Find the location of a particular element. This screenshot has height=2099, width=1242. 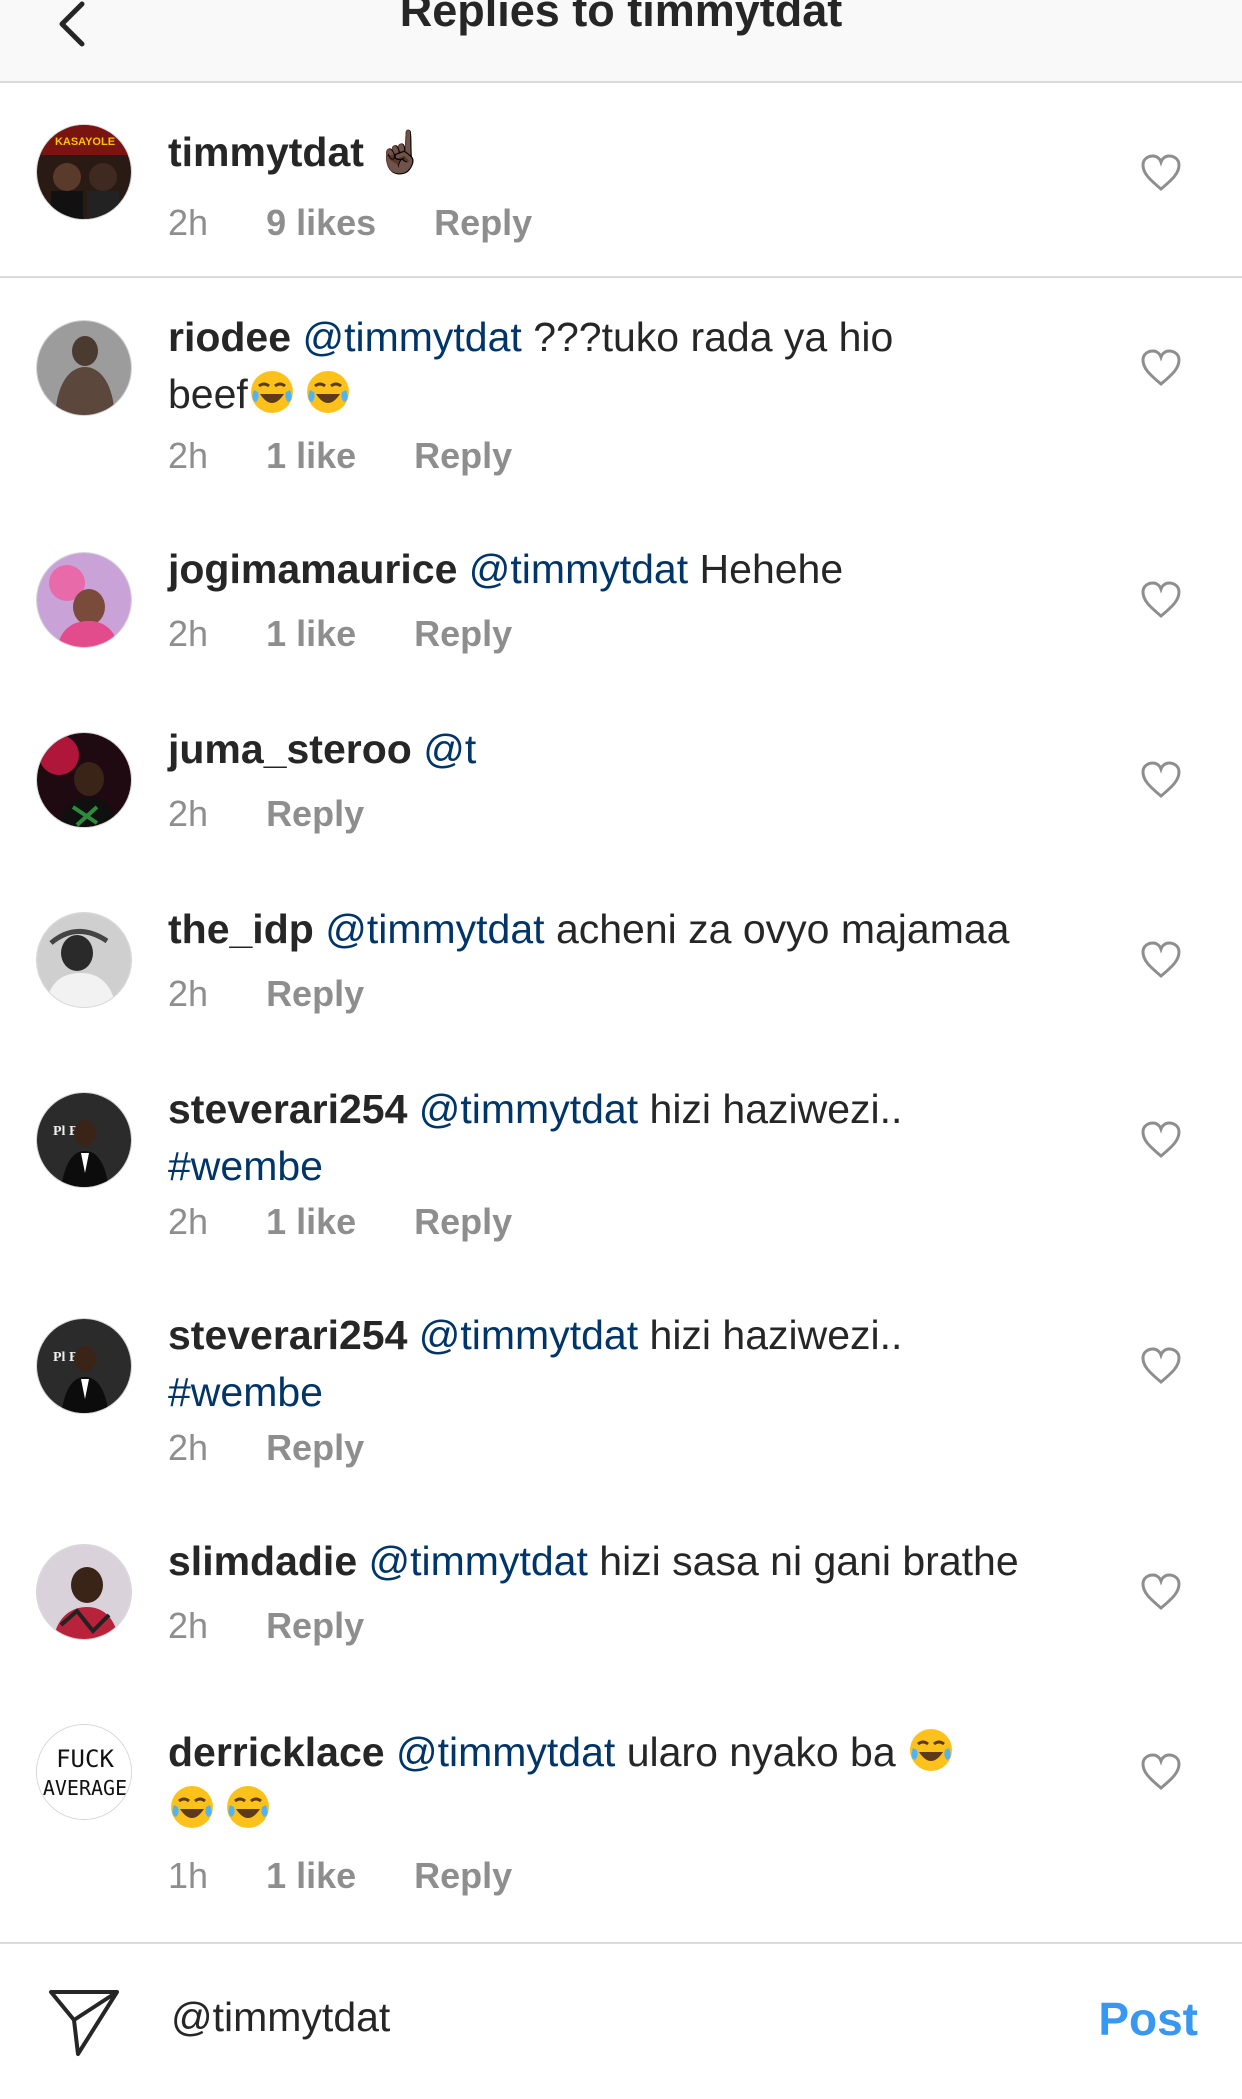

comment-body-line2: beef is located at coordinates (208, 394).